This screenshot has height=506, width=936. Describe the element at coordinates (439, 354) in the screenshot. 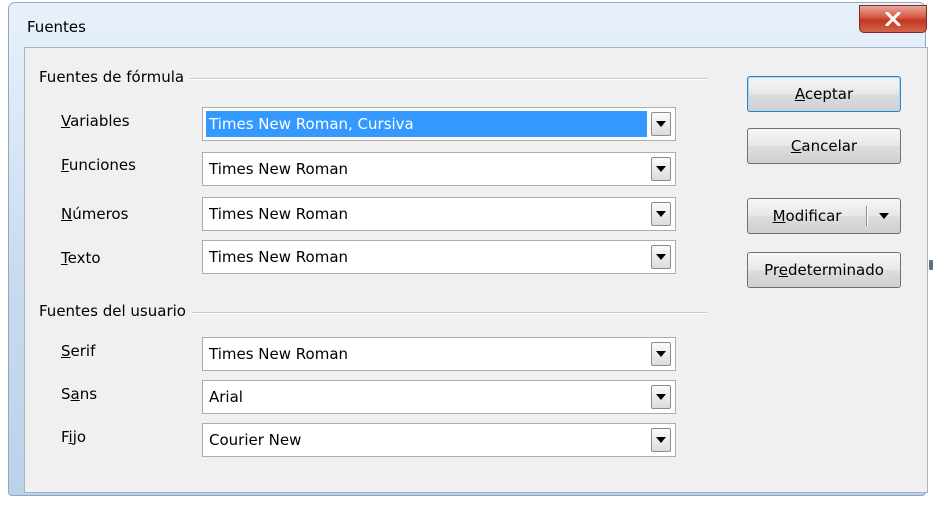

I see `serif-combobox: Times New Roman` at that location.